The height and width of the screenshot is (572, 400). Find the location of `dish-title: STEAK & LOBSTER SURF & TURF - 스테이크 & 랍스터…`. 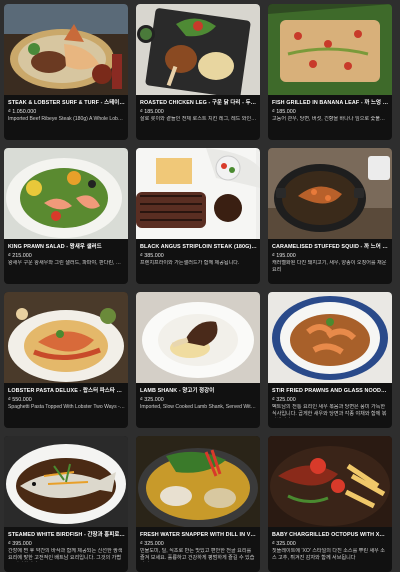

dish-title: STEAK & LOBSTER SURF & TURF - 스테이크 & 랍스터… is located at coordinates (66, 103).